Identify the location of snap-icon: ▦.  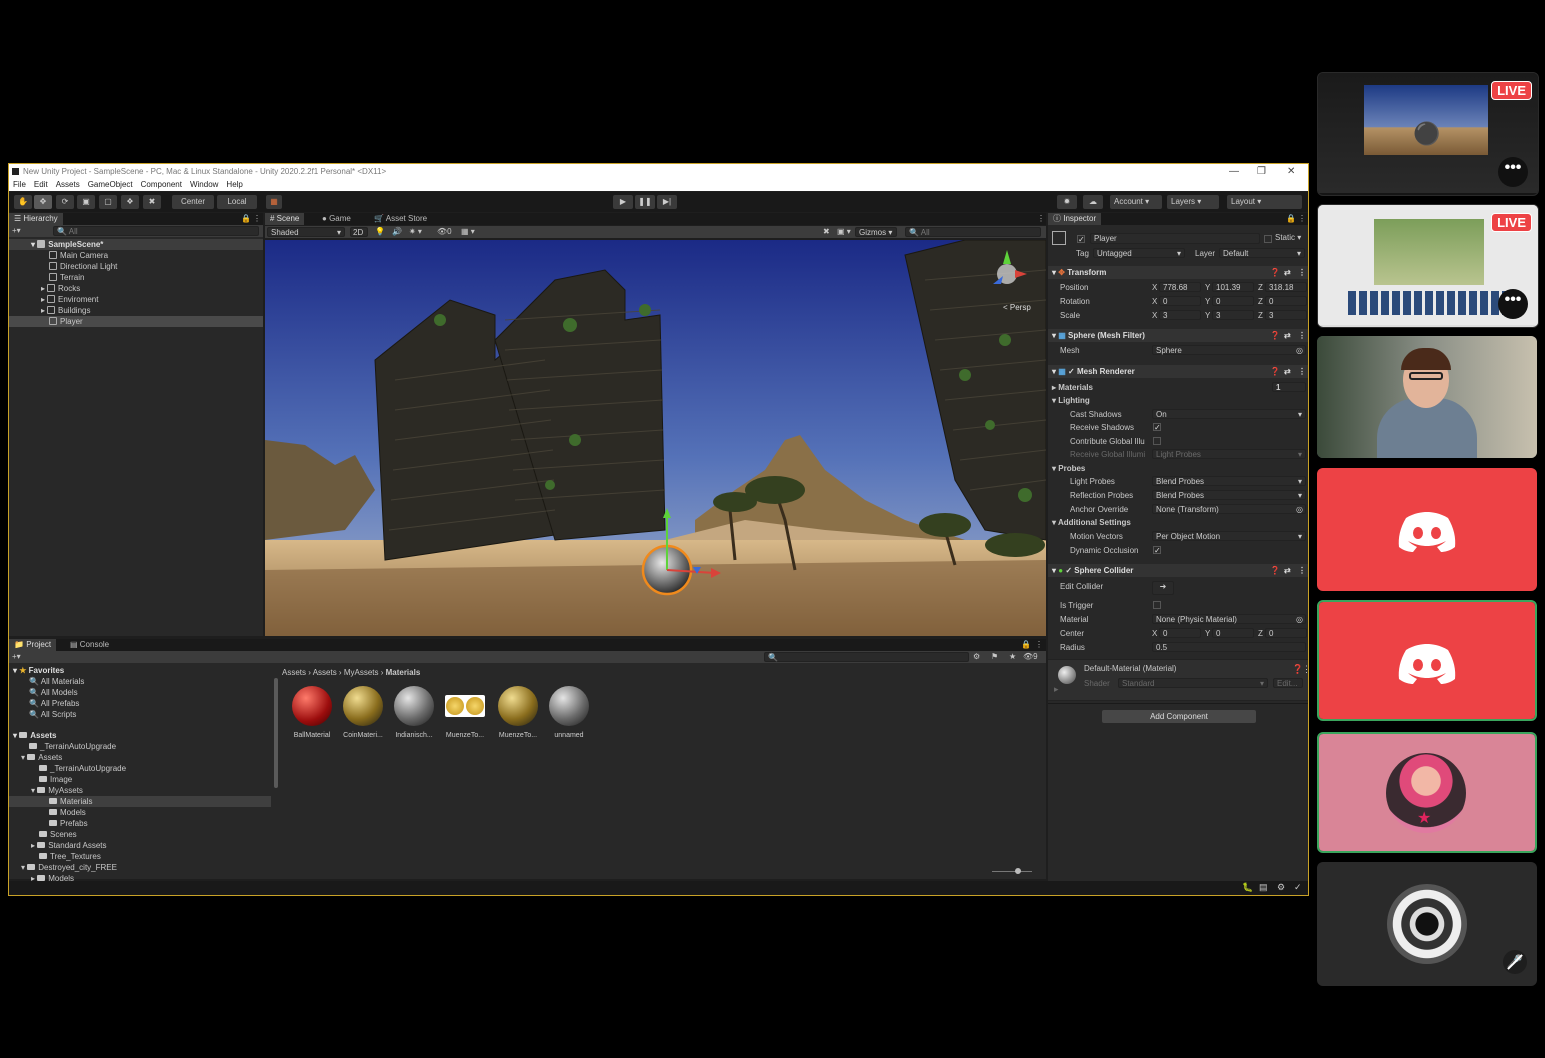
(274, 202).